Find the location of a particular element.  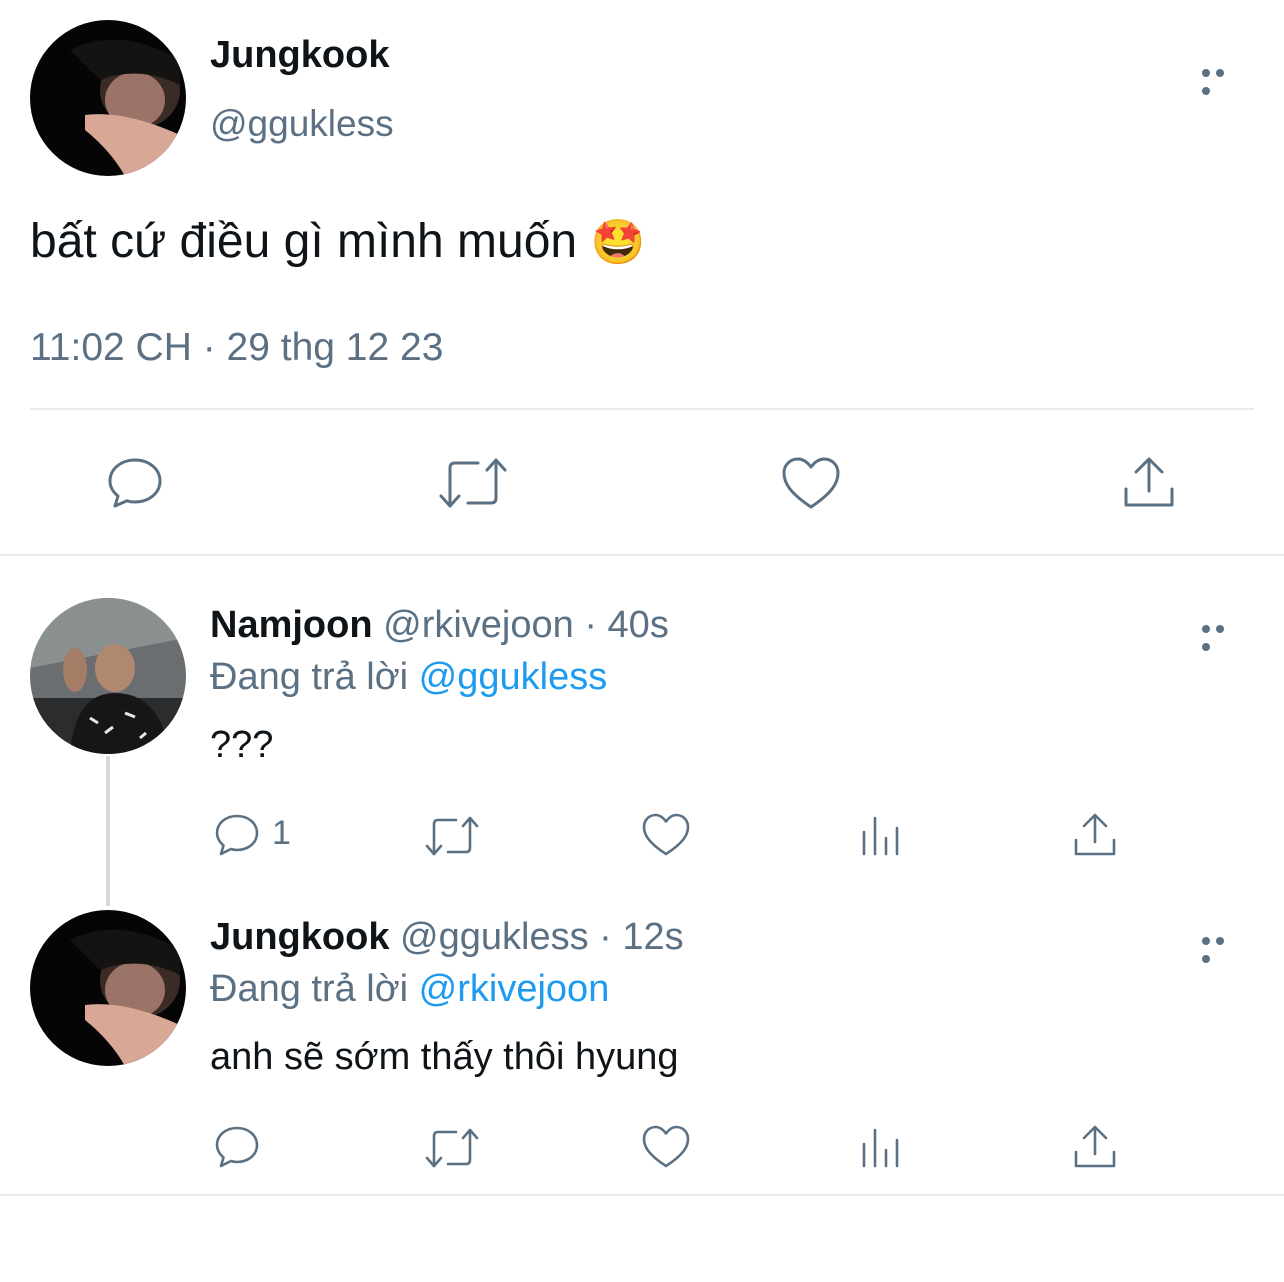

author-avatar is located at coordinates (108, 98).